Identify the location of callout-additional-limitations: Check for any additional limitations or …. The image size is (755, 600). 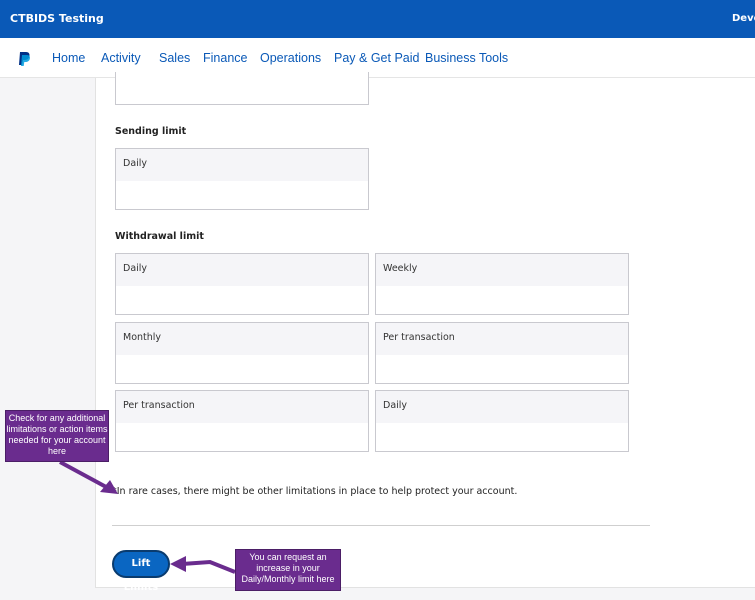
(57, 436).